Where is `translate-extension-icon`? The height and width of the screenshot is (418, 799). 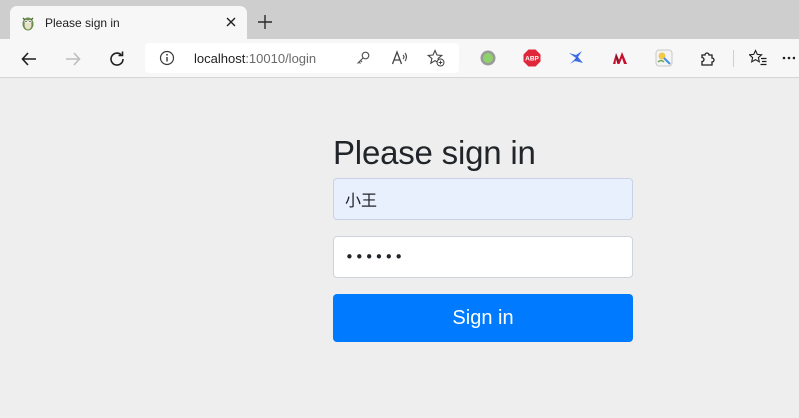
translate-extension-icon is located at coordinates (664, 58).